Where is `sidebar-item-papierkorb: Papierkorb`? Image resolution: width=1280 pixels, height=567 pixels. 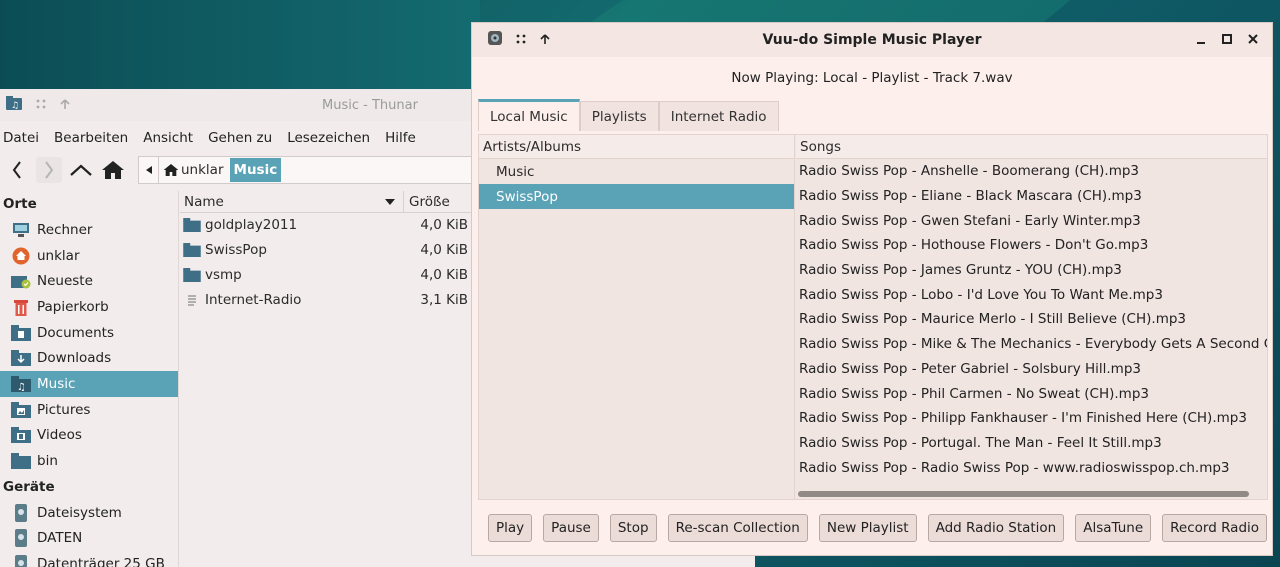
sidebar-item-papierkorb: Papierkorb is located at coordinates (89, 307).